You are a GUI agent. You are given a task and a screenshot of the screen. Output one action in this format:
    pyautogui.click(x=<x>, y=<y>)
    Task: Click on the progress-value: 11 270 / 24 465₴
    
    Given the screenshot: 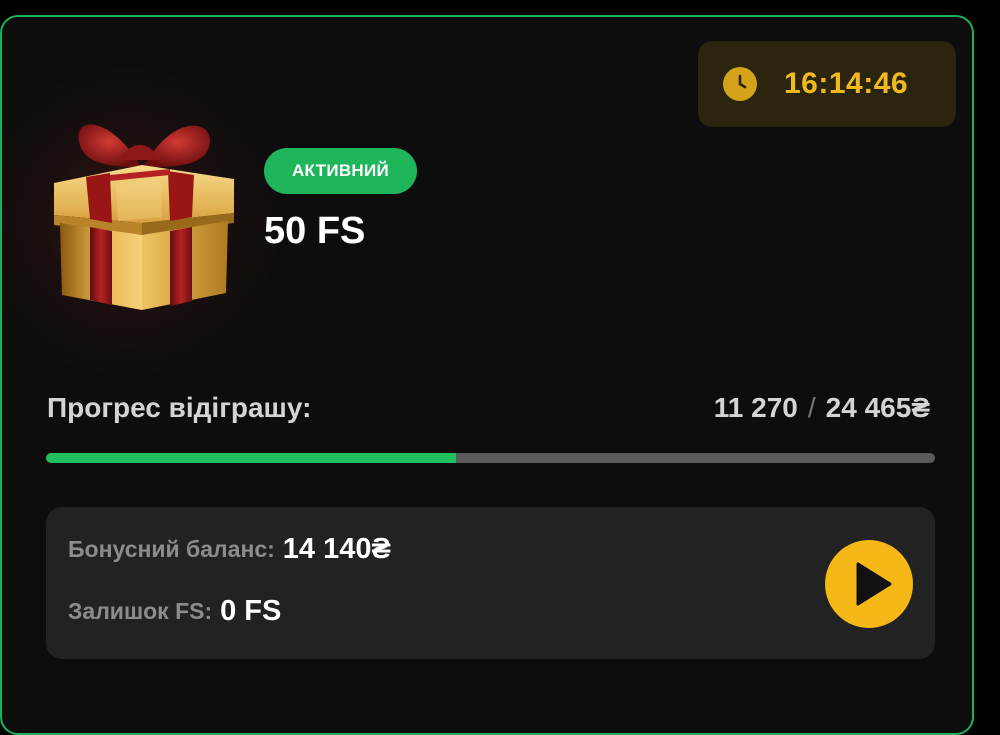 What is the action you would take?
    pyautogui.click(x=822, y=408)
    